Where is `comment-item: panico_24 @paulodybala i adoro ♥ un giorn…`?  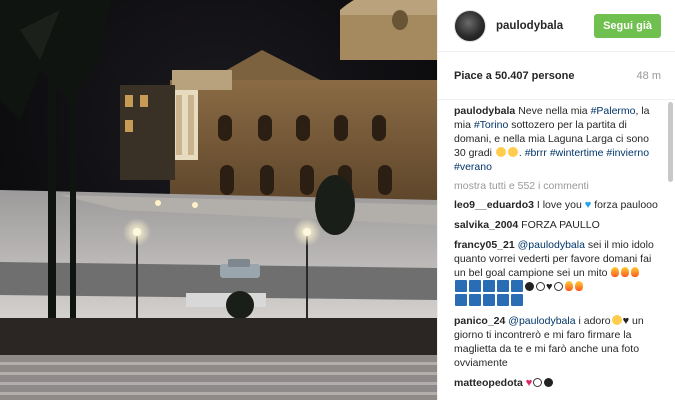 comment-item: panico_24 @paulodybala i adoro ♥ un giorn… is located at coordinates (558, 342).